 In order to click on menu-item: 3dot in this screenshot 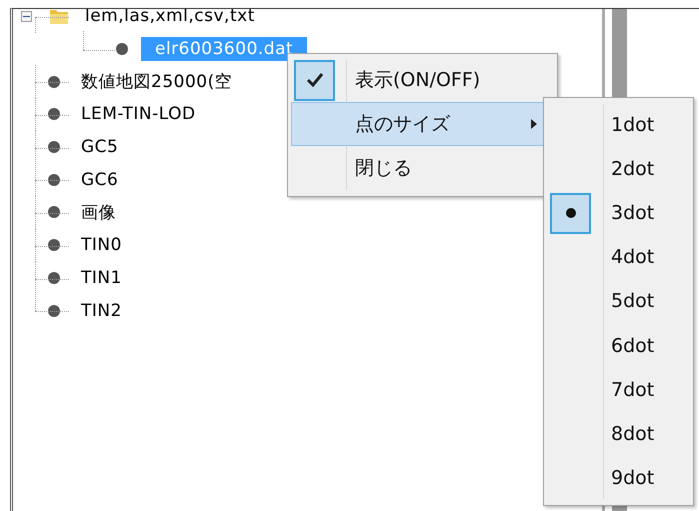, I will do `click(618, 213)`.